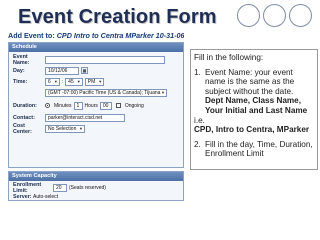 The width and height of the screenshot is (320, 240). I want to click on duration-hours-field: 1, so click(78, 105).